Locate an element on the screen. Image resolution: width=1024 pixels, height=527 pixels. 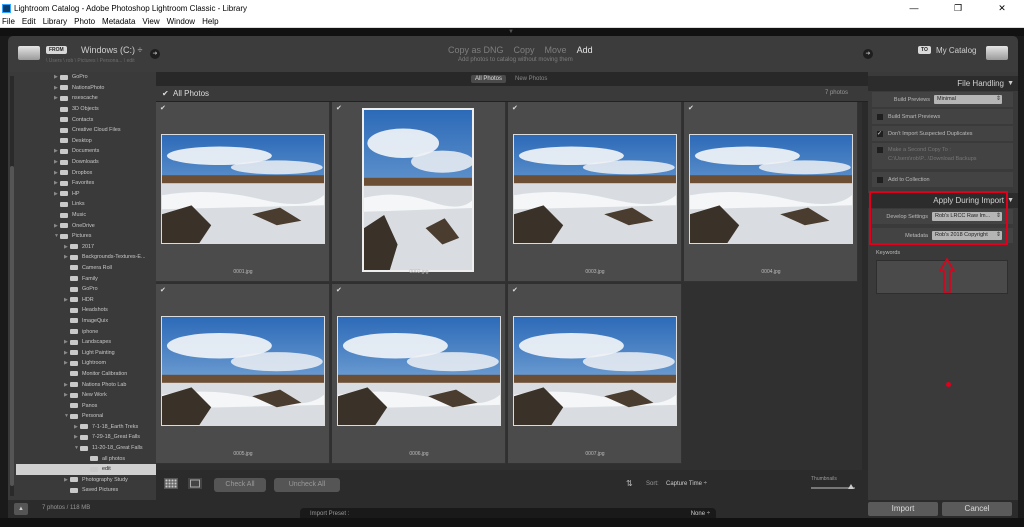
photo-cell: ✔ 0001.jpg is located at coordinates (243, 192).